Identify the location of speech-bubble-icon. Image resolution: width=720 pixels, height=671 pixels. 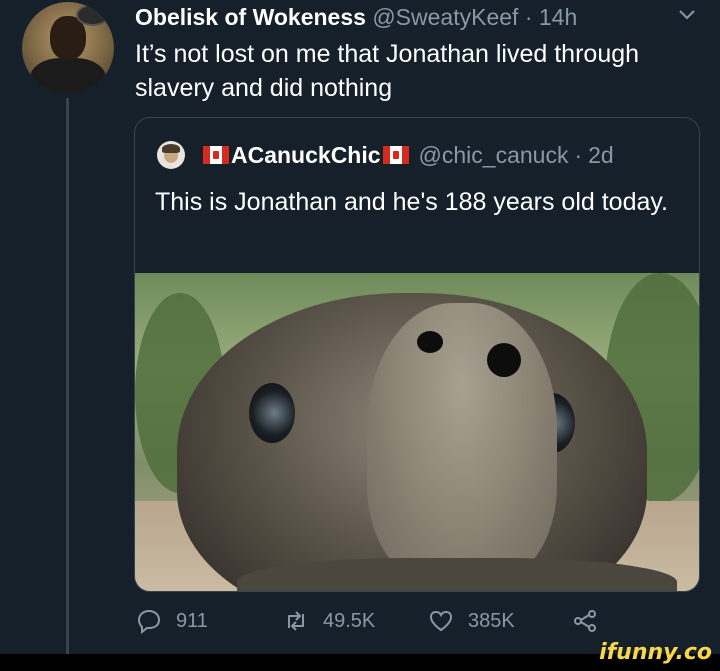
(149, 621).